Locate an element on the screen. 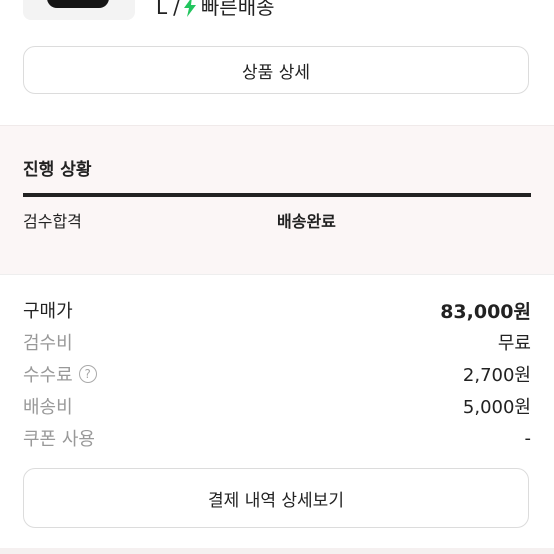 The image size is (554, 554). price-row-inspection-fee: 검수비 무료 is located at coordinates (277, 342).